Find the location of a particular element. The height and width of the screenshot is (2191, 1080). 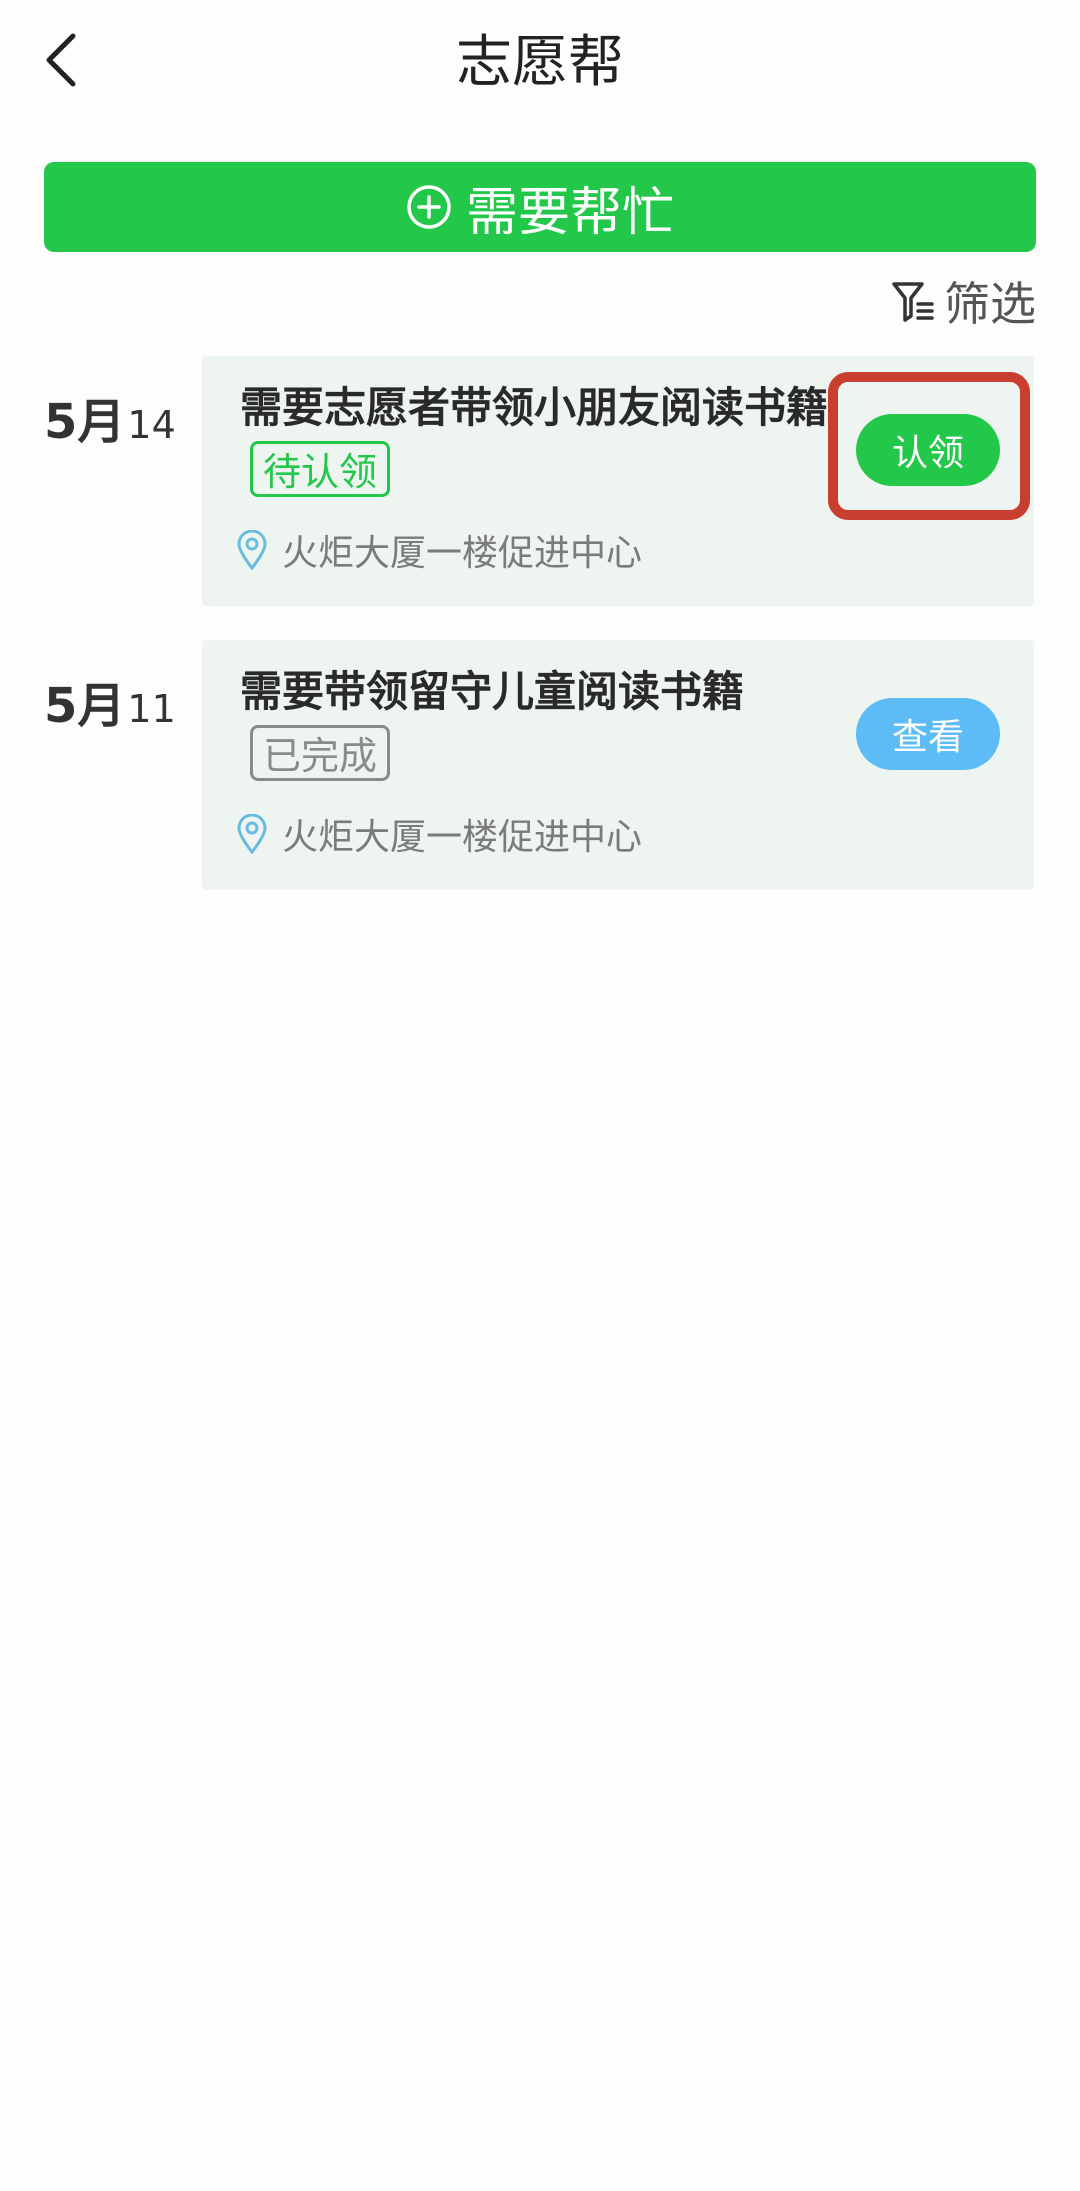

item-date: 5月14 is located at coordinates (110, 417).